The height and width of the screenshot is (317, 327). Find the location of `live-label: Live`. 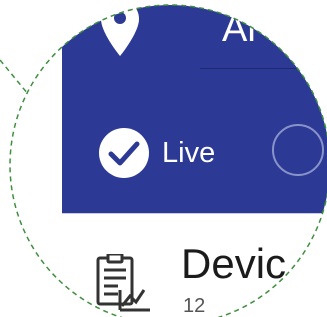

live-label: Live is located at coordinates (189, 152).